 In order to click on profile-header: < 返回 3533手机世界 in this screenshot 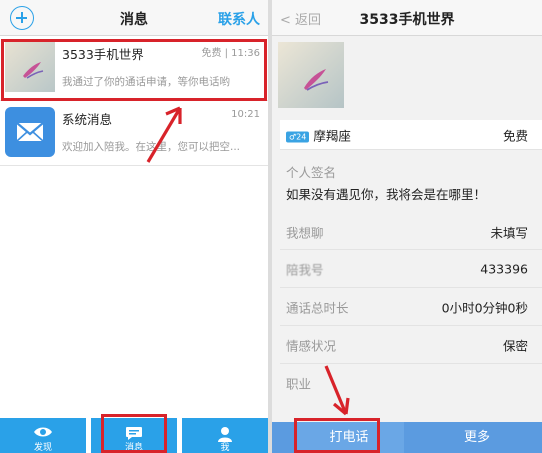, I will do `click(407, 18)`.